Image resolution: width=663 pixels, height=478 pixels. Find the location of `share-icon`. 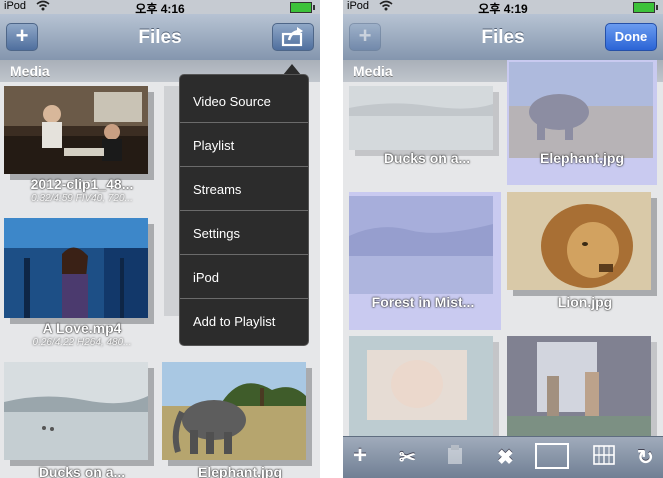

share-icon is located at coordinates (293, 39).